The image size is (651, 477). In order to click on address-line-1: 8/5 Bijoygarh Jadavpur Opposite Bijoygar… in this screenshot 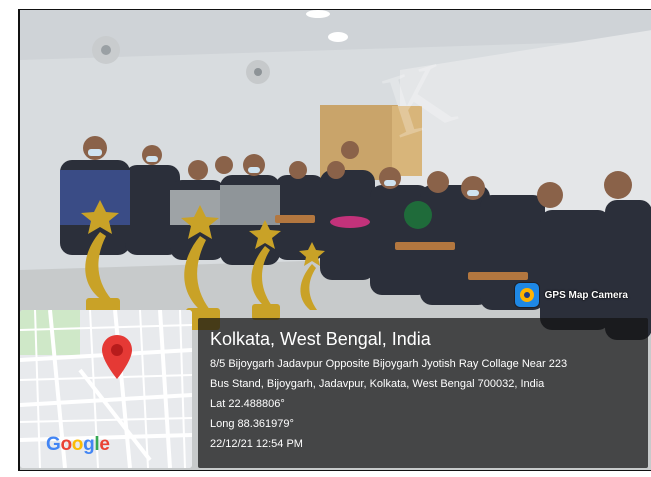, I will do `click(389, 364)`.